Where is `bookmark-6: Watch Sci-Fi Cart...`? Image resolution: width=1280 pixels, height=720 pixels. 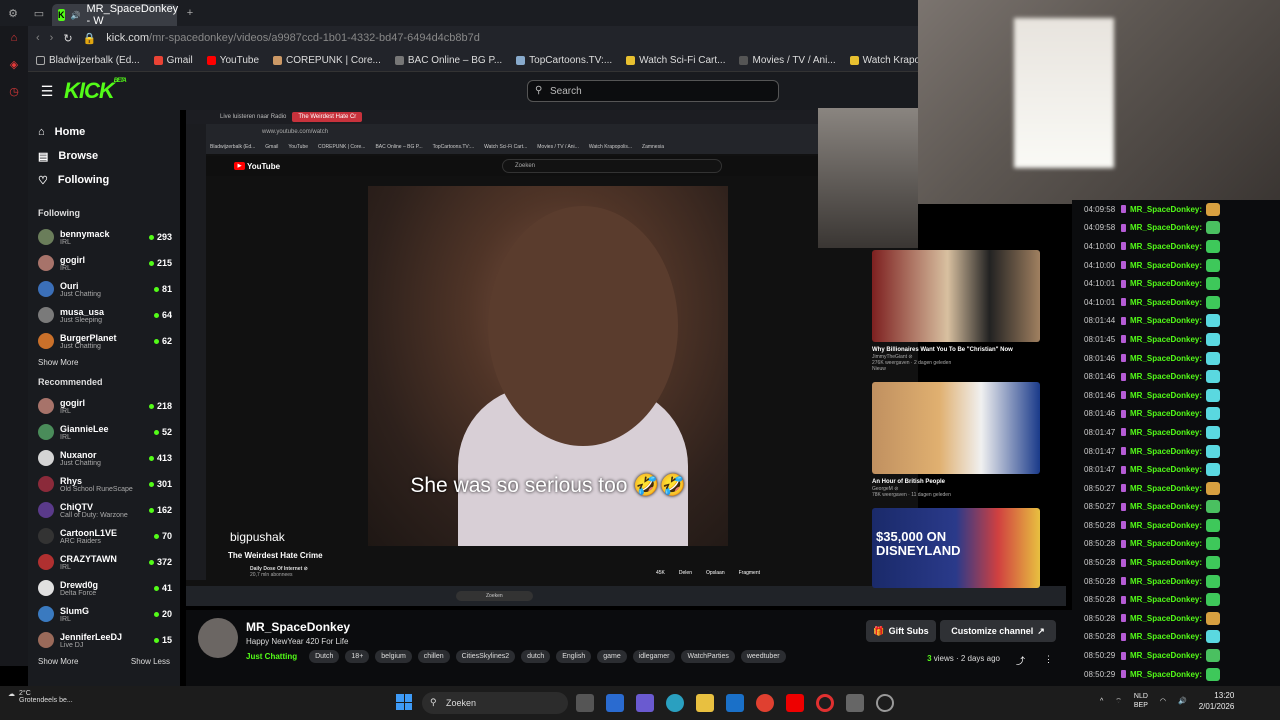
bookmark-6: Watch Sci-Fi Cart... is located at coordinates (675, 60).